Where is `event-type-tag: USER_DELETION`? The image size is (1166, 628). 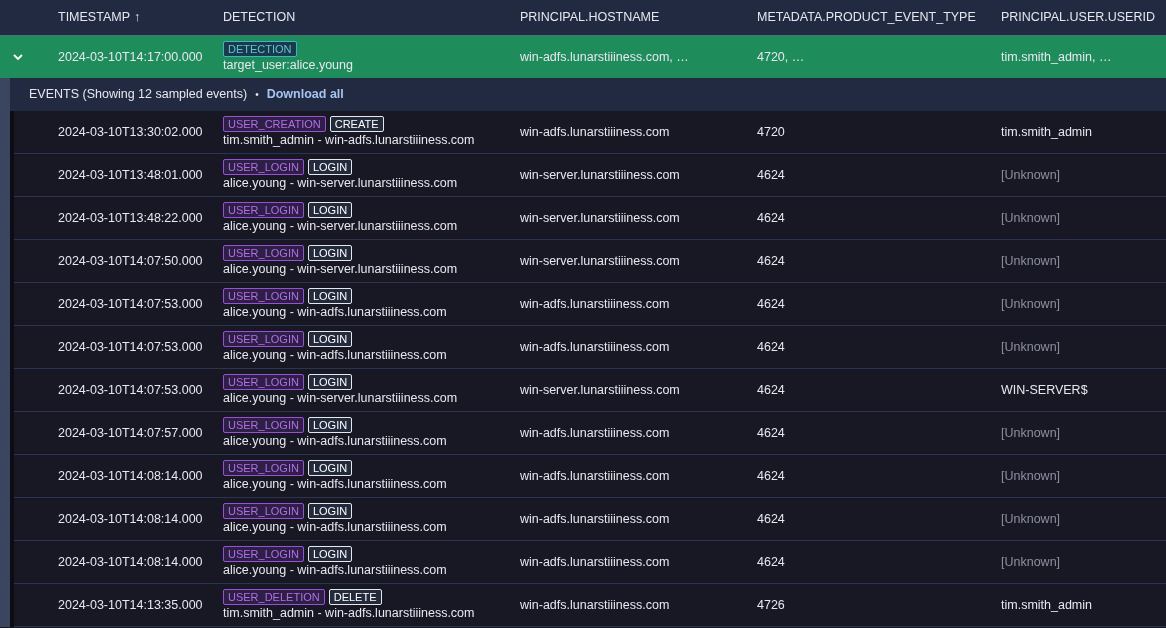
event-type-tag: USER_DELETION is located at coordinates (274, 596).